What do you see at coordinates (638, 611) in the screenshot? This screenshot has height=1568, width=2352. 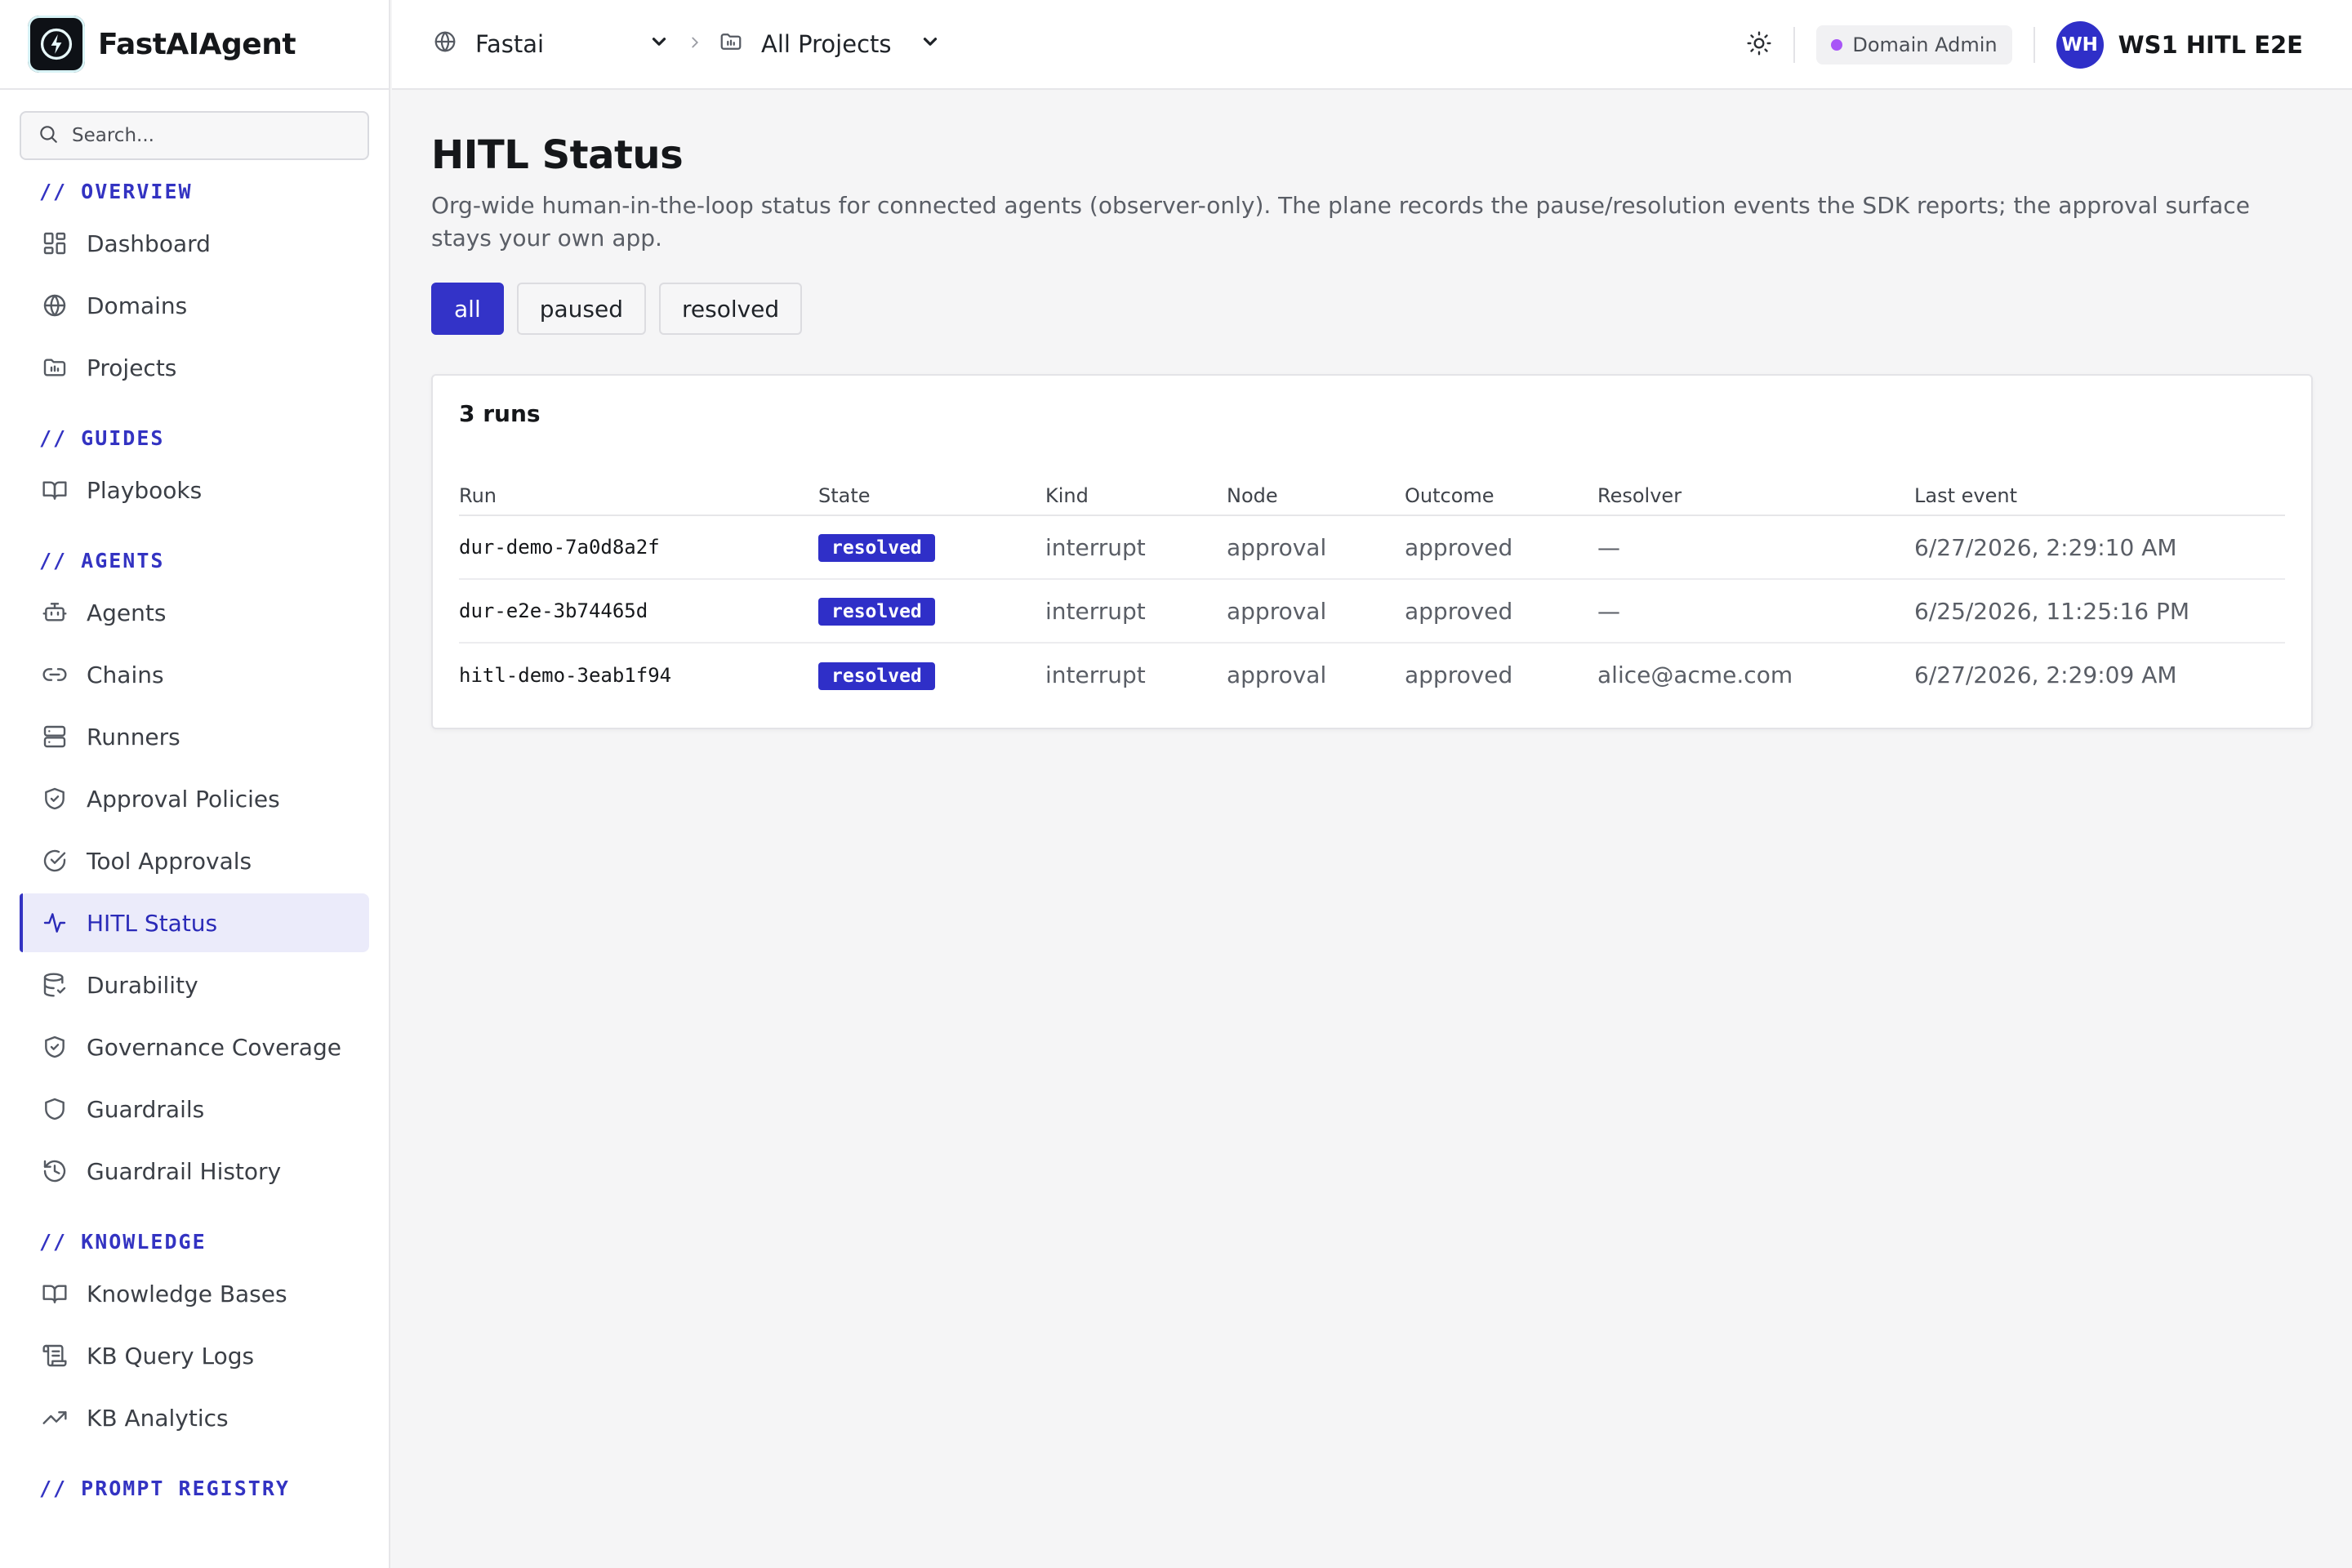 I see `cell-run: dur-e2e-3b74465d` at bounding box center [638, 611].